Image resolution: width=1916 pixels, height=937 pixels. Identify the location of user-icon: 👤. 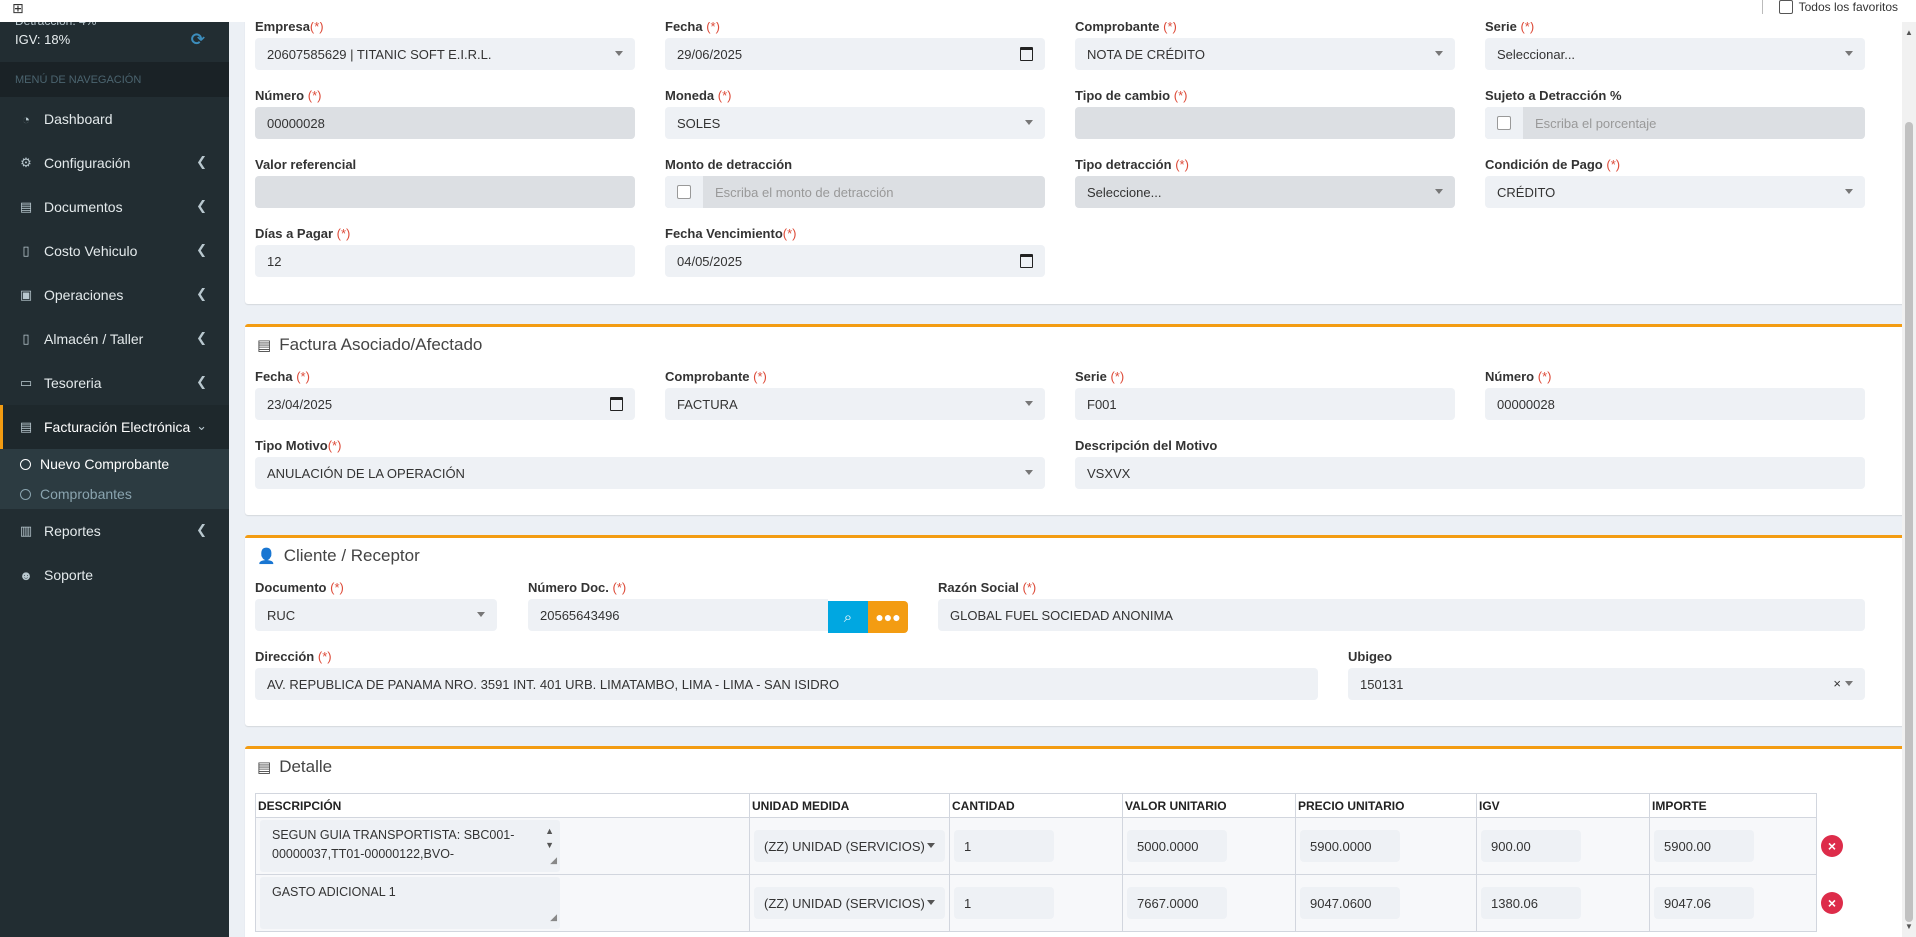
(266, 556).